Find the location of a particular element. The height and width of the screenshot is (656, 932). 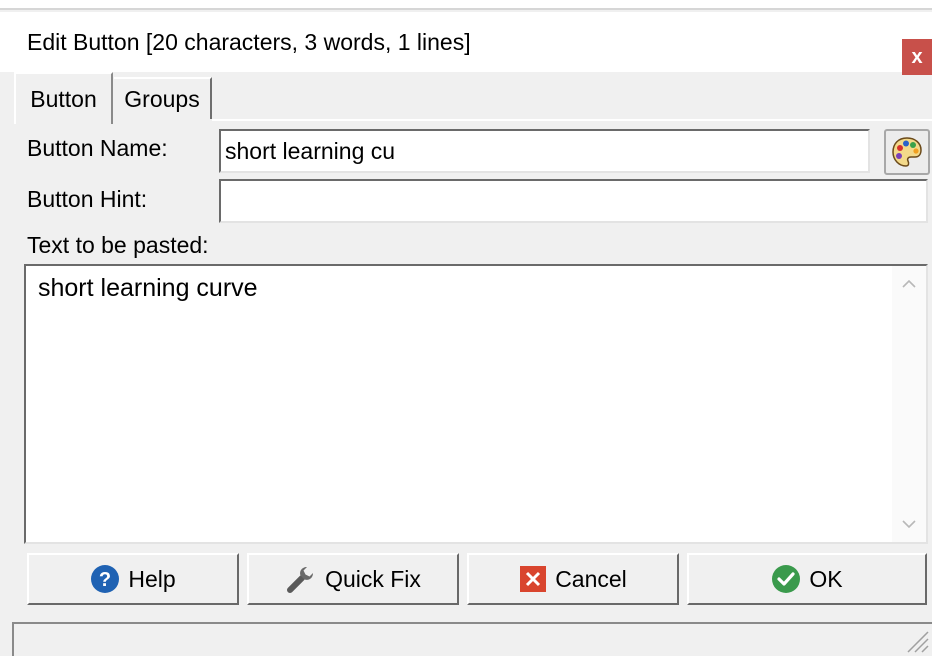

help-button: ? Help is located at coordinates (133, 579).